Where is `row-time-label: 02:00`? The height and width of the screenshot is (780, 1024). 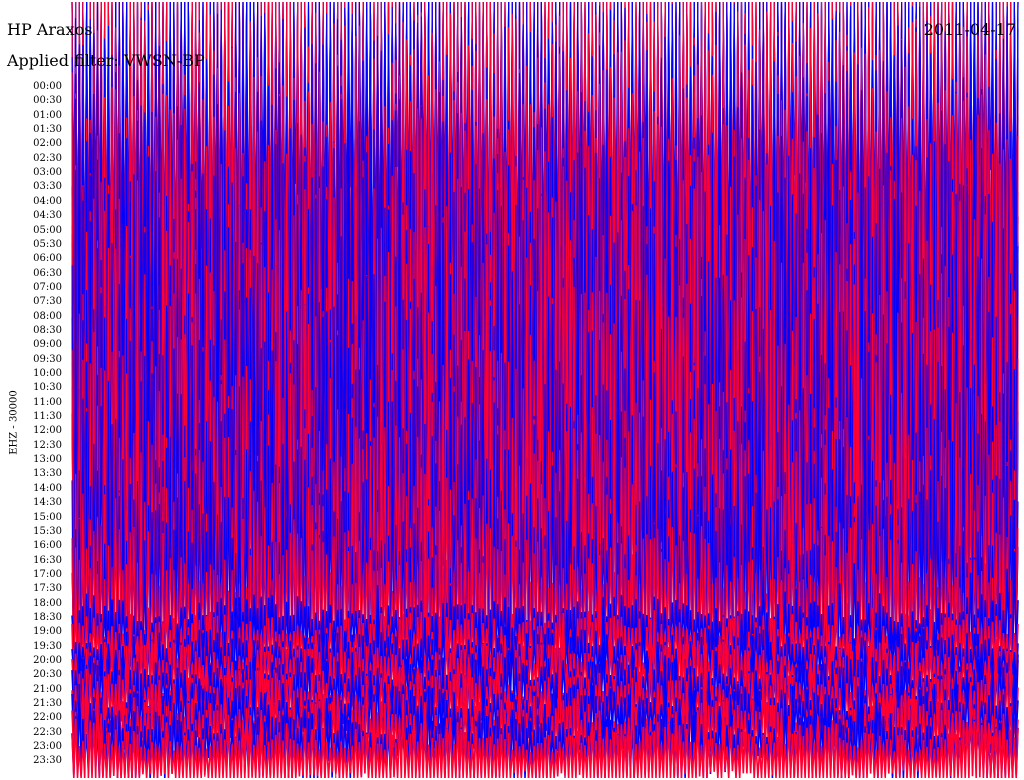
row-time-label: 02:00 is located at coordinates (47, 144).